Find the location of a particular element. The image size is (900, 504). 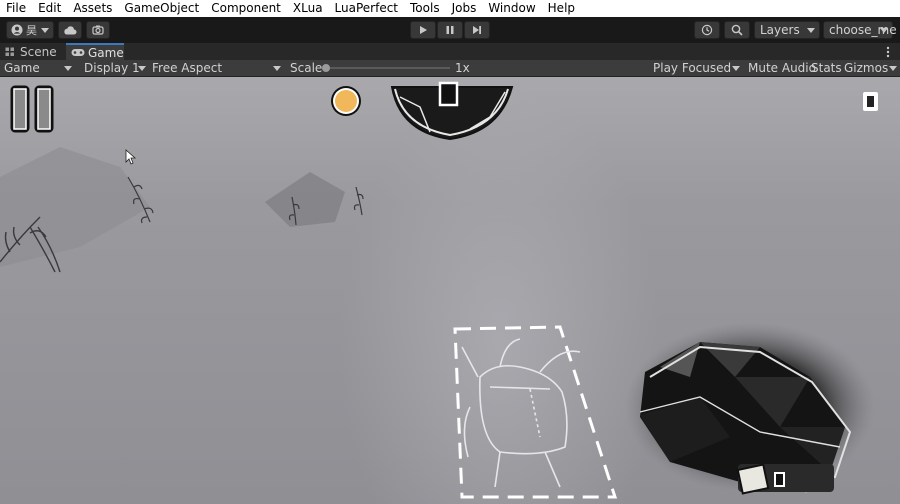

scale-value: 1x is located at coordinates (462, 68).